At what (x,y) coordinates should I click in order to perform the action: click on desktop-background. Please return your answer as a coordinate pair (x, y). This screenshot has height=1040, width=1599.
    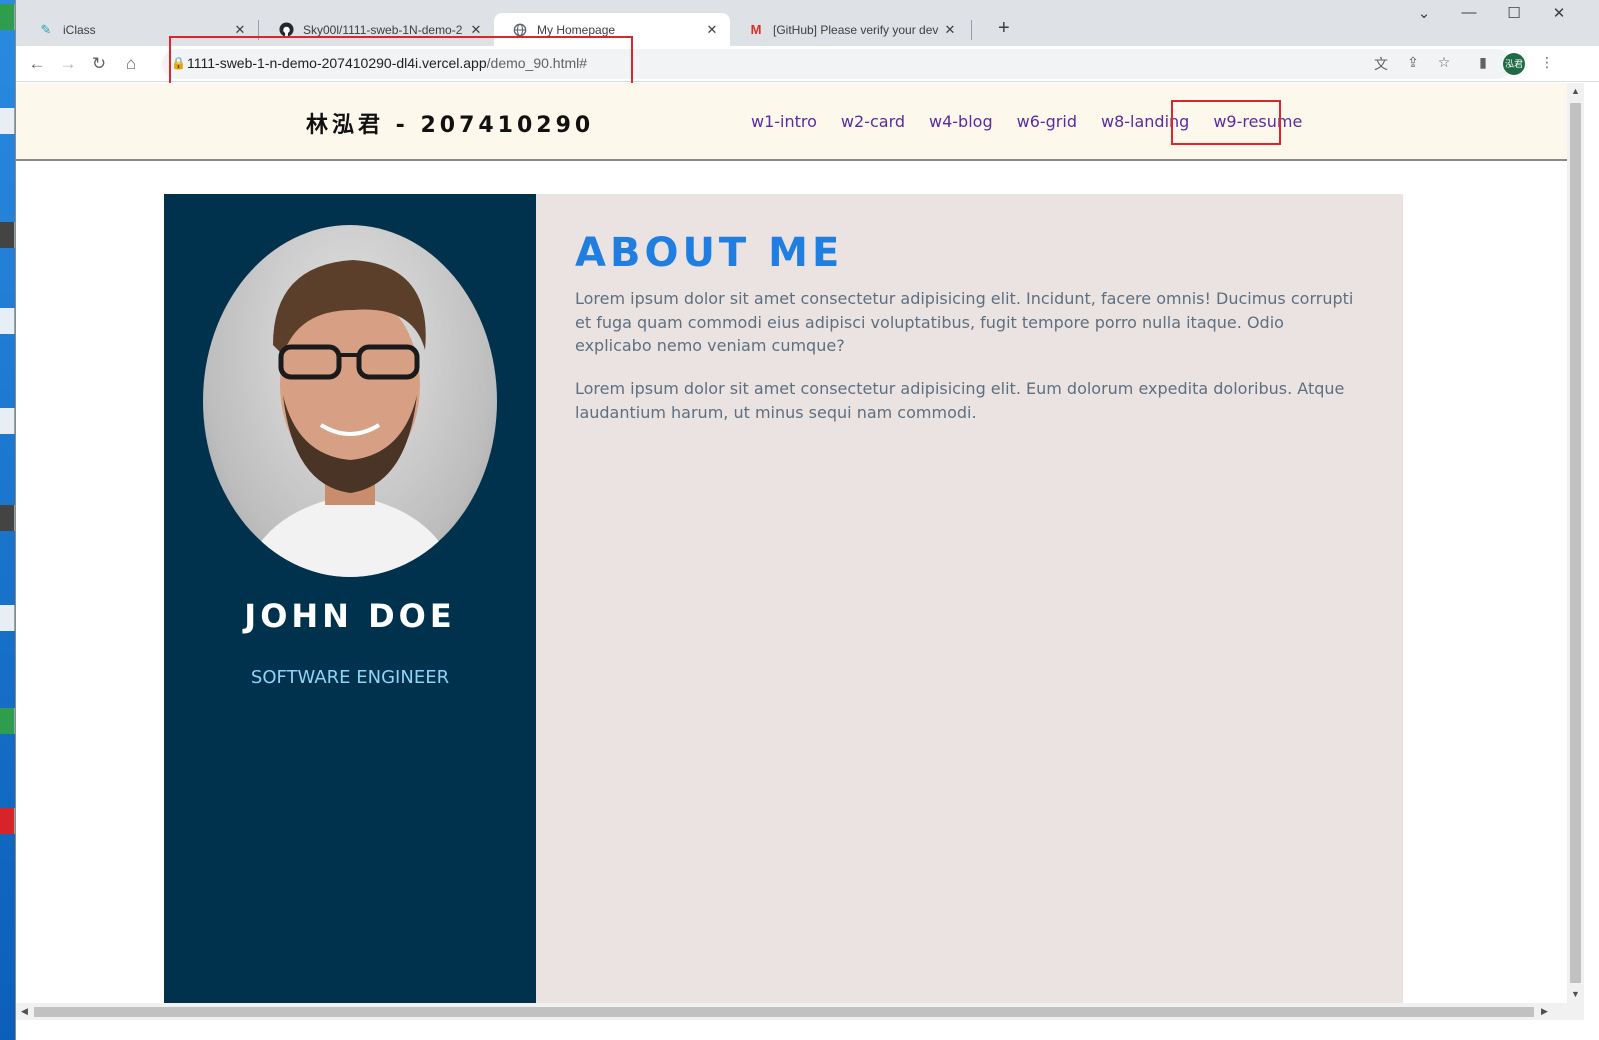
    Looking at the image, I should click on (7, 520).